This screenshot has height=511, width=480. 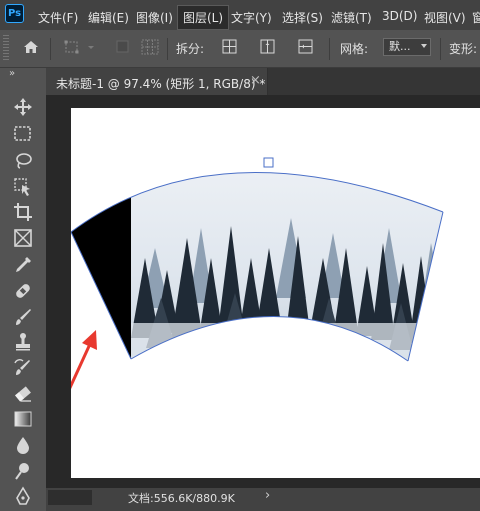 I want to click on transform-selection-icon, so click(x=79, y=47).